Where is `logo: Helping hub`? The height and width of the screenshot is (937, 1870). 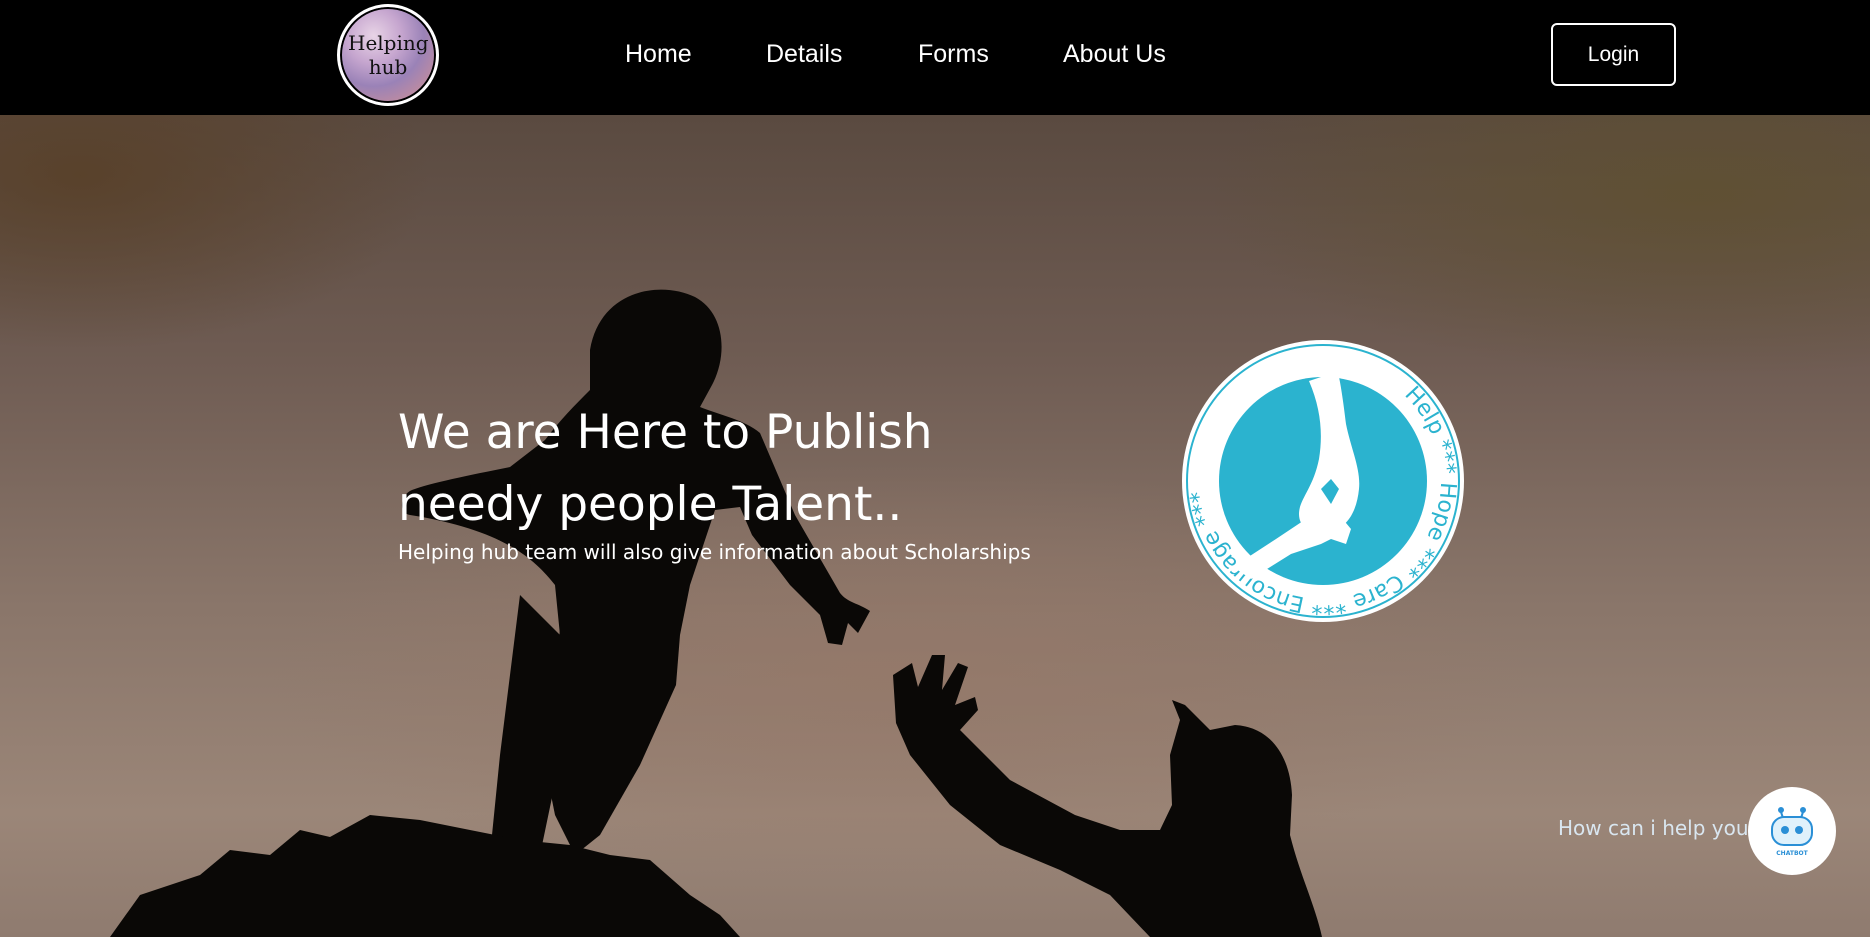
logo: Helping hub is located at coordinates (388, 55).